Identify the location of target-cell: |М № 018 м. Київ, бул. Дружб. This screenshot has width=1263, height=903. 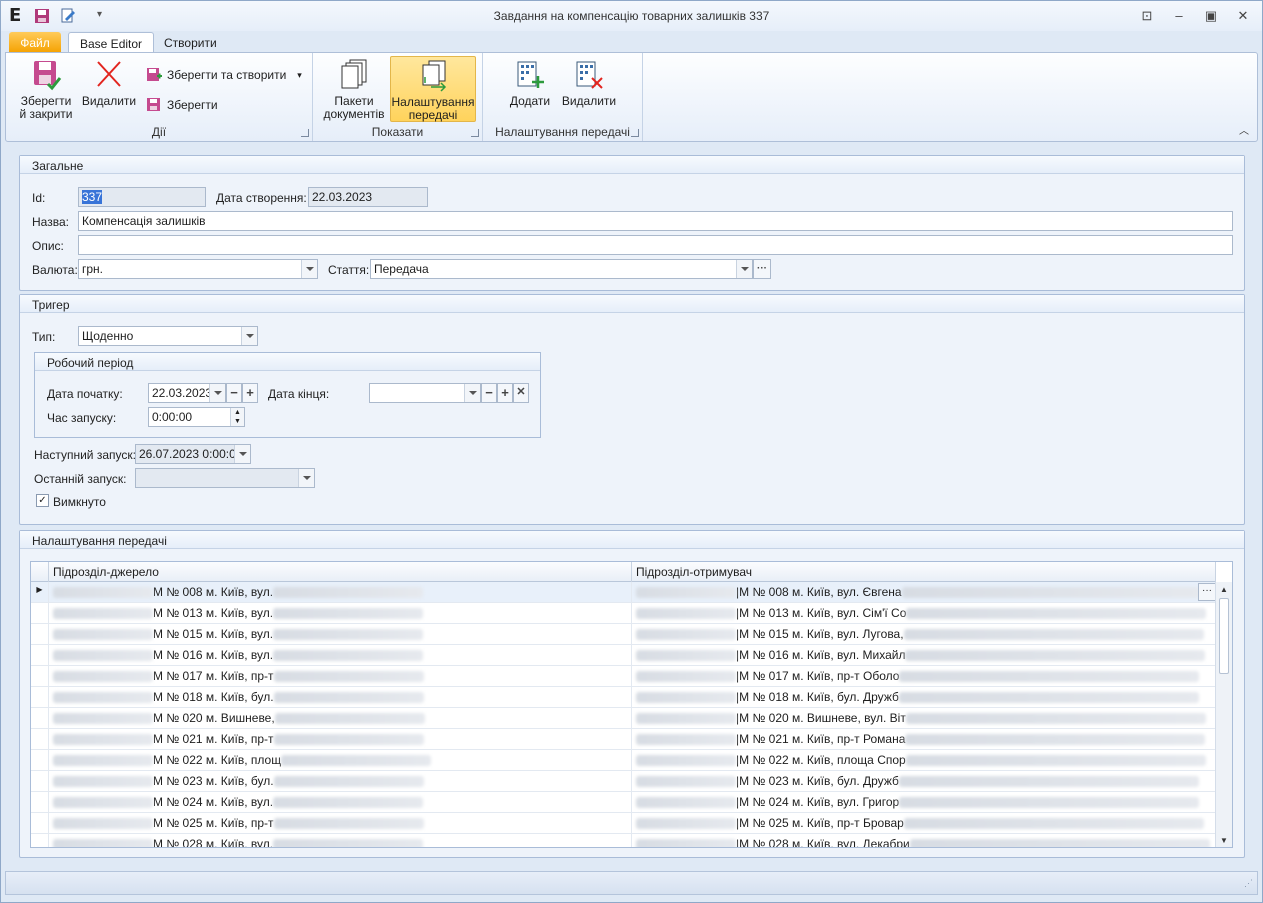
(924, 697).